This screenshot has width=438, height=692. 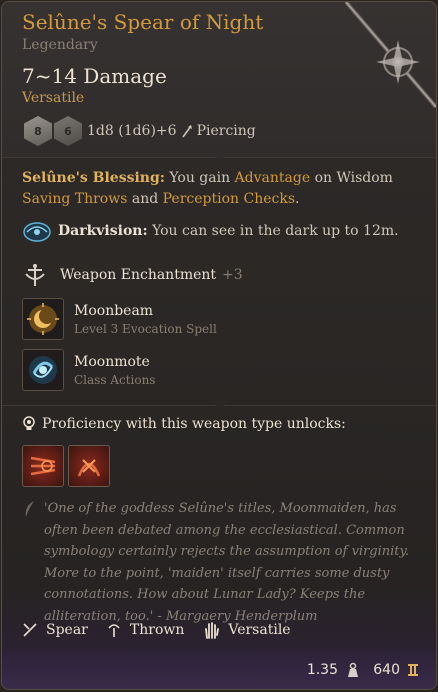 I want to click on spell-moonbeam: Moonbeam Level 3 Evocation Spell, so click(x=119, y=319).